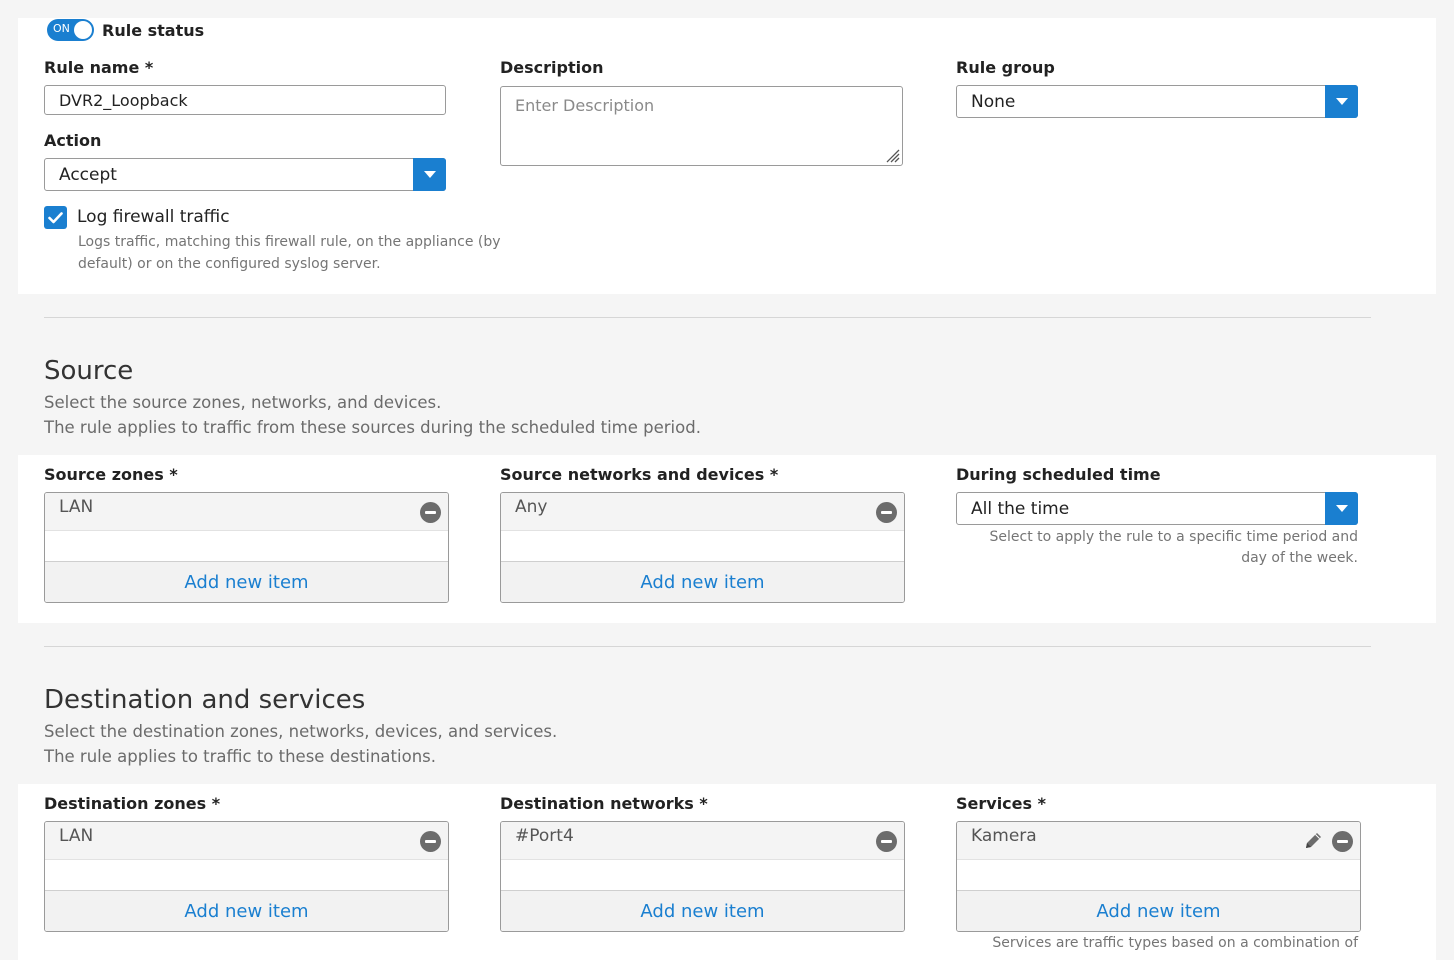  Describe the element at coordinates (153, 30) in the screenshot. I see `rule-status-label: Rule status` at that location.